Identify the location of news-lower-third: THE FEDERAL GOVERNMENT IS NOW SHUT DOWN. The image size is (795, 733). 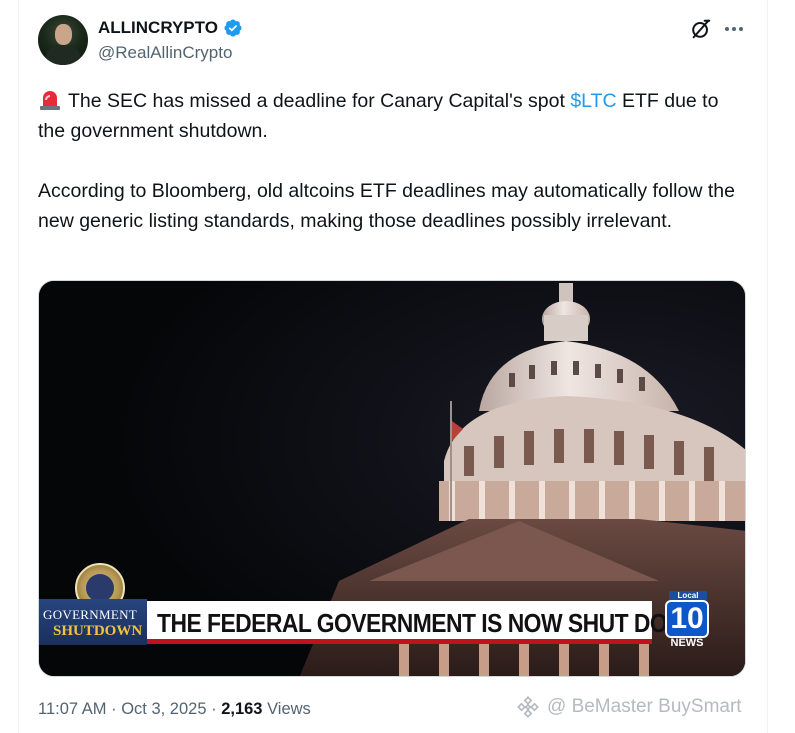
(426, 622).